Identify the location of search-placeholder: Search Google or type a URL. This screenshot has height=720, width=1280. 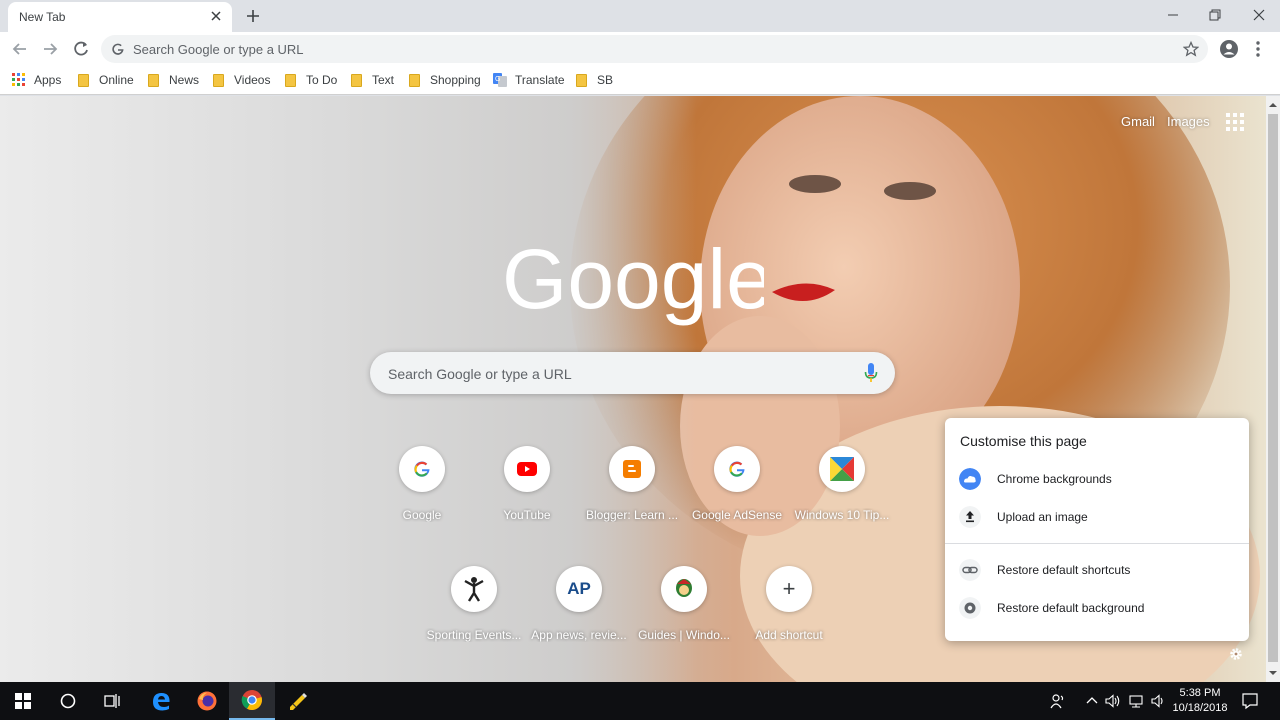
(480, 374).